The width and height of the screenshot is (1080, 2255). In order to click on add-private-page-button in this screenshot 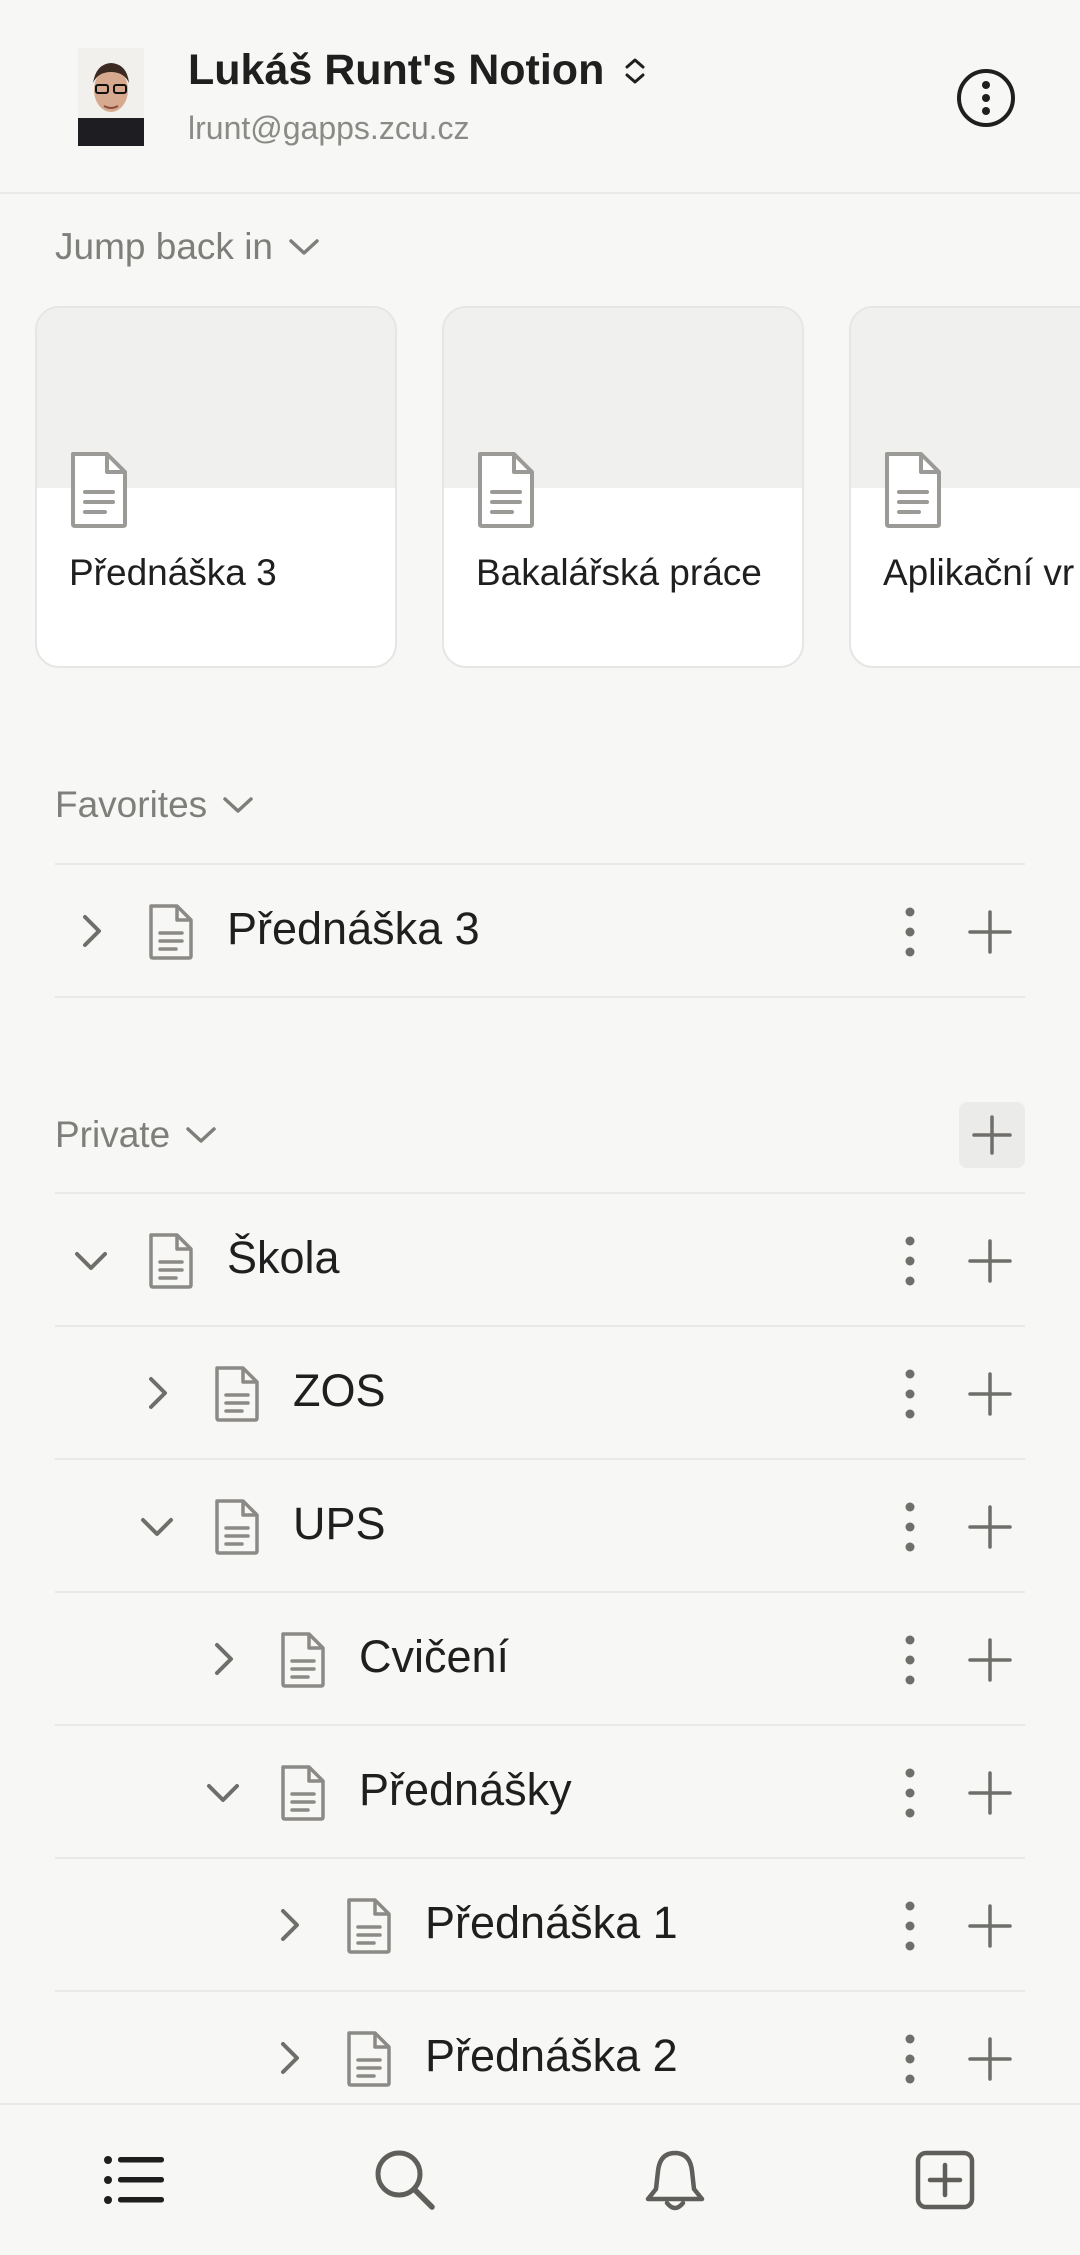, I will do `click(992, 1135)`.